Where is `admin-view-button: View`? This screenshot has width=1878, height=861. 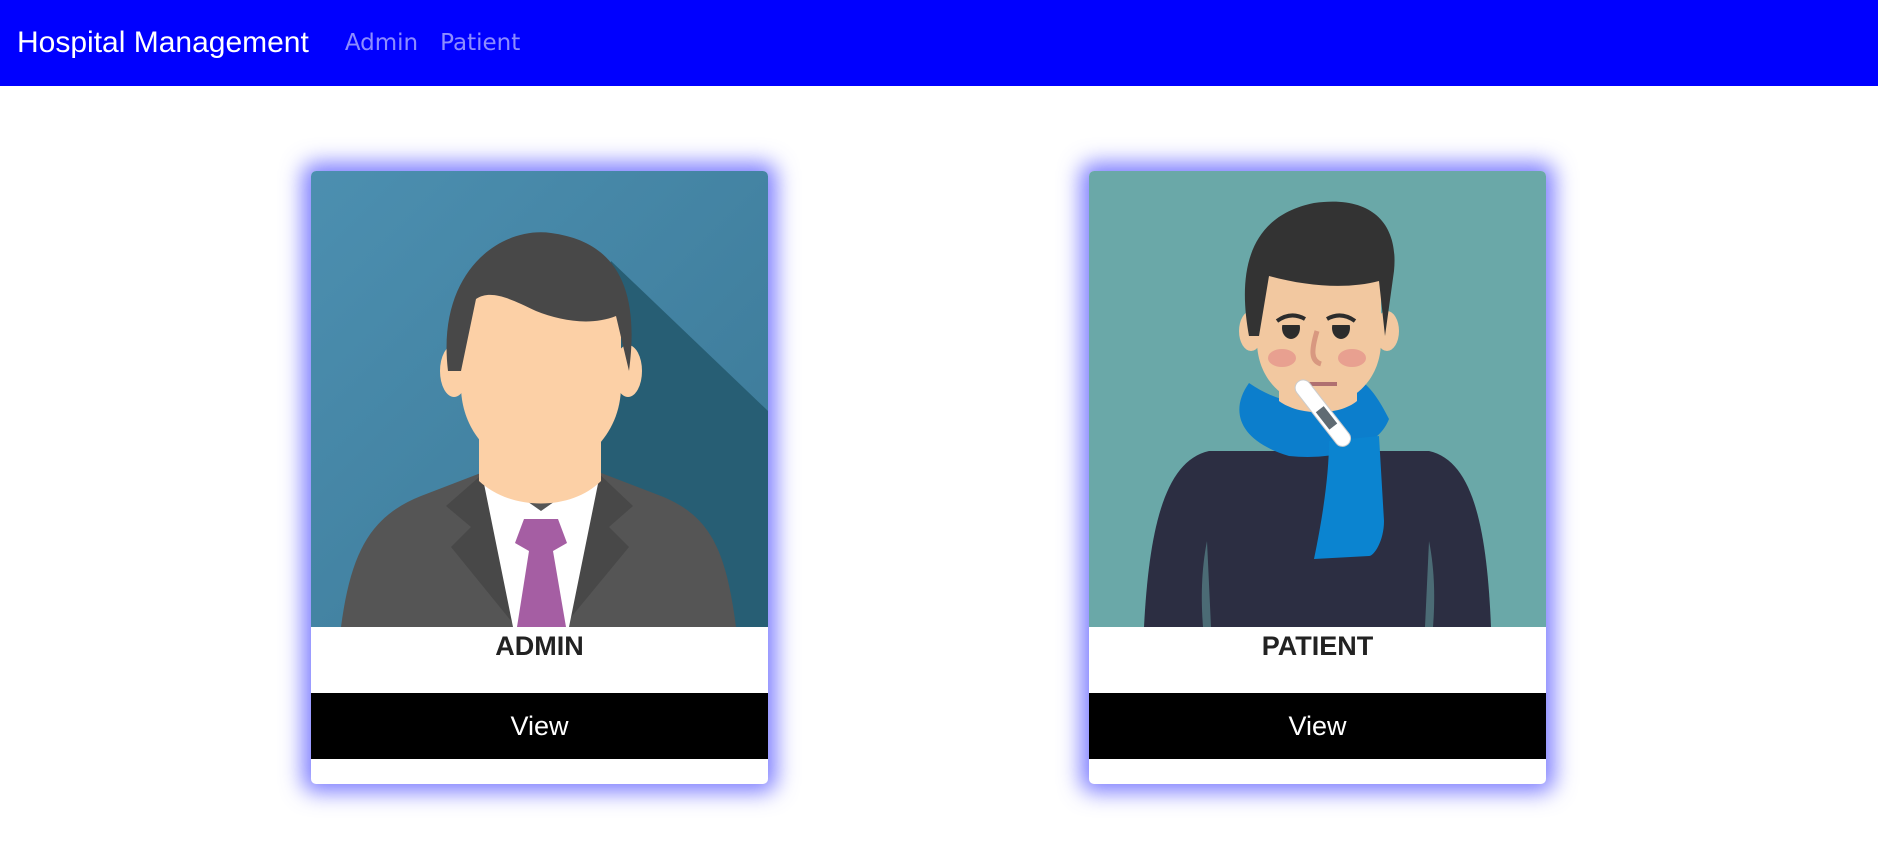 admin-view-button: View is located at coordinates (539, 726).